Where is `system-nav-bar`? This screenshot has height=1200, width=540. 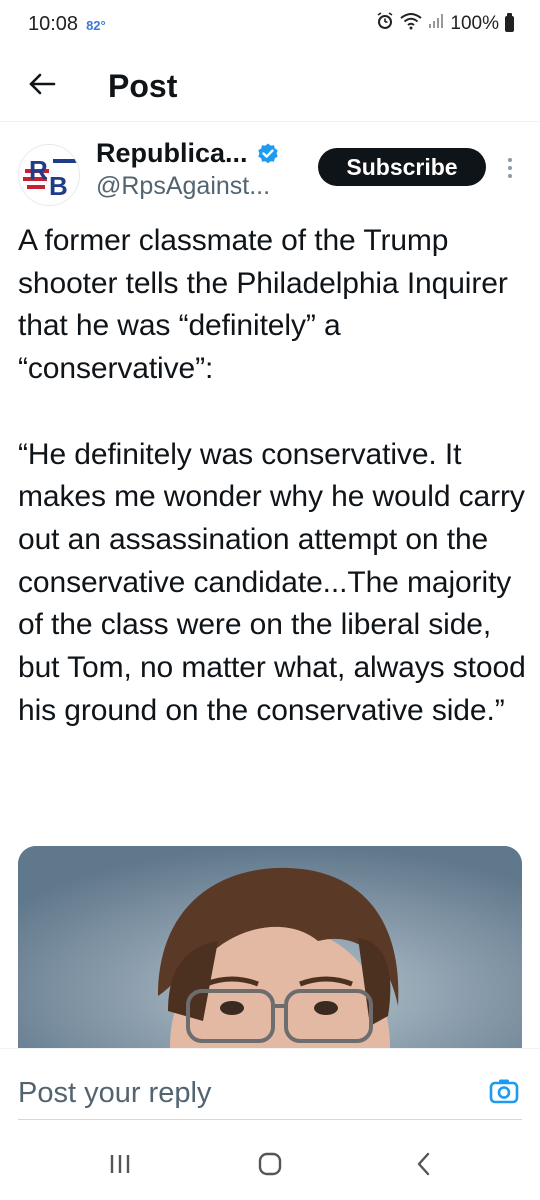 system-nav-bar is located at coordinates (270, 1167).